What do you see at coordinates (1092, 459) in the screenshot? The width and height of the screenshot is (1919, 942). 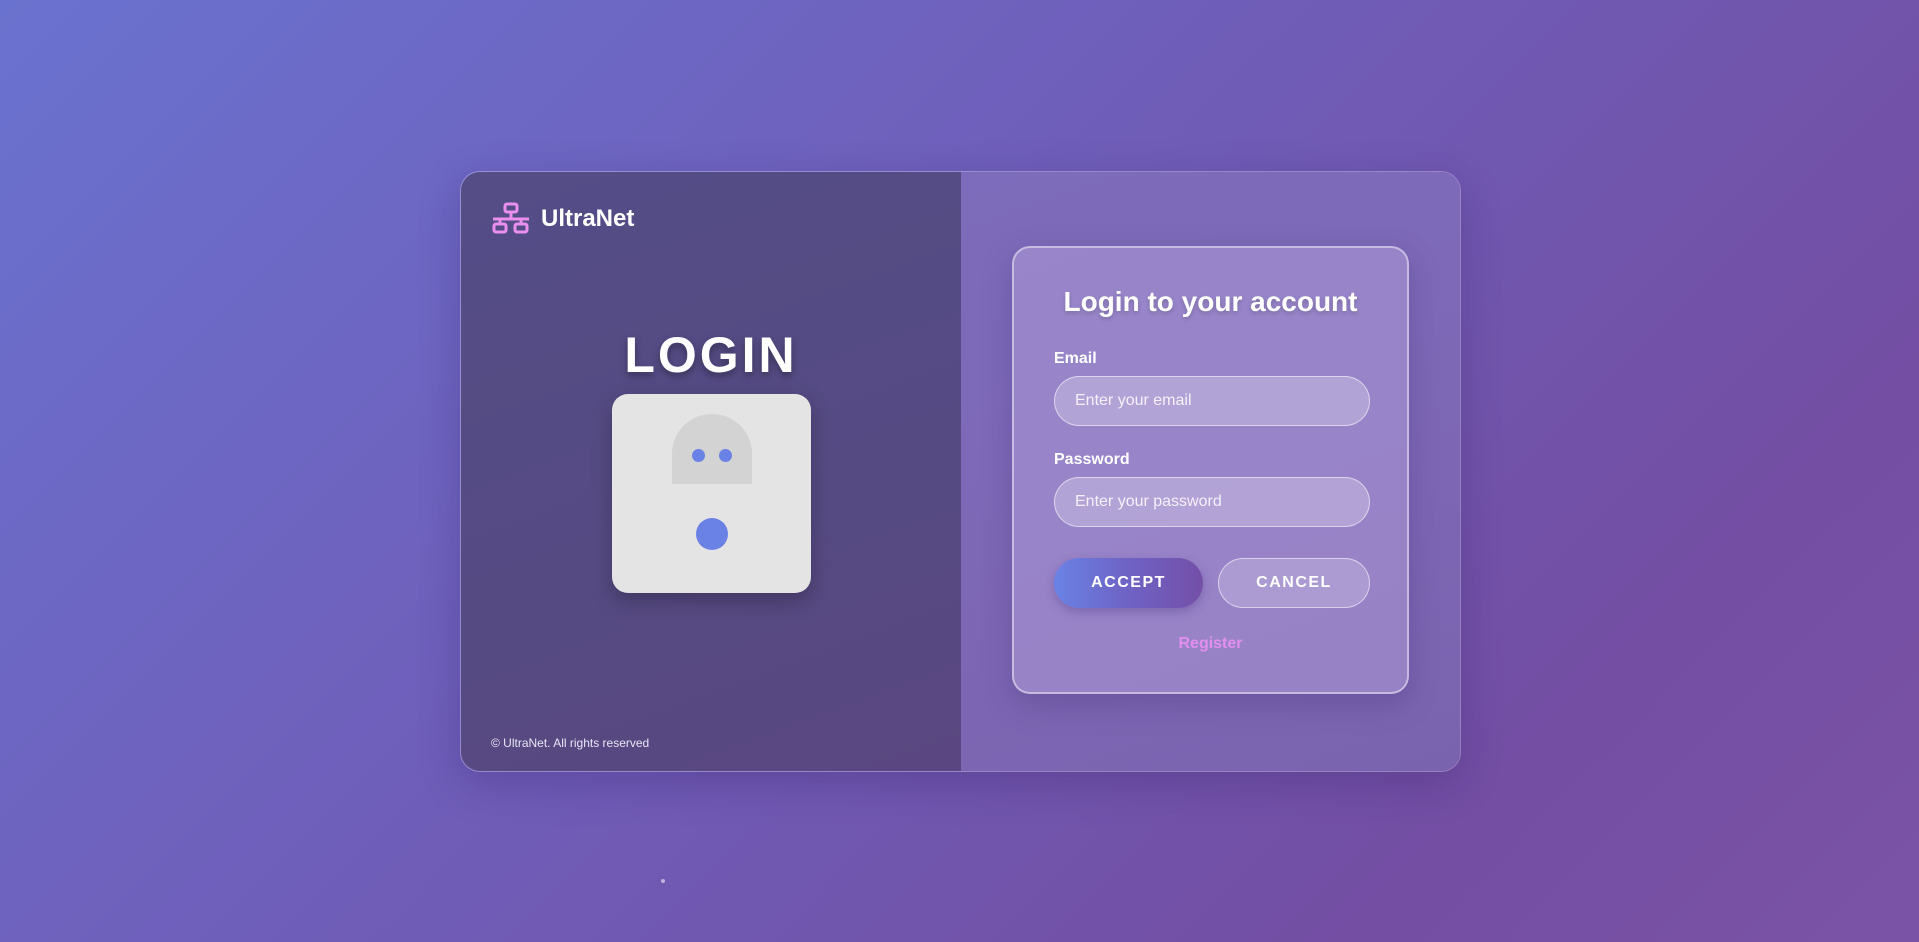 I see `password-label: Password` at bounding box center [1092, 459].